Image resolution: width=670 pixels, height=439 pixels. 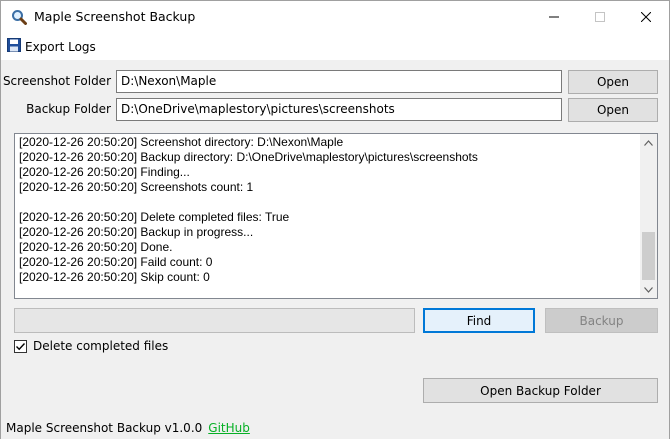 I want to click on minimize-icon, so click(x=554, y=16).